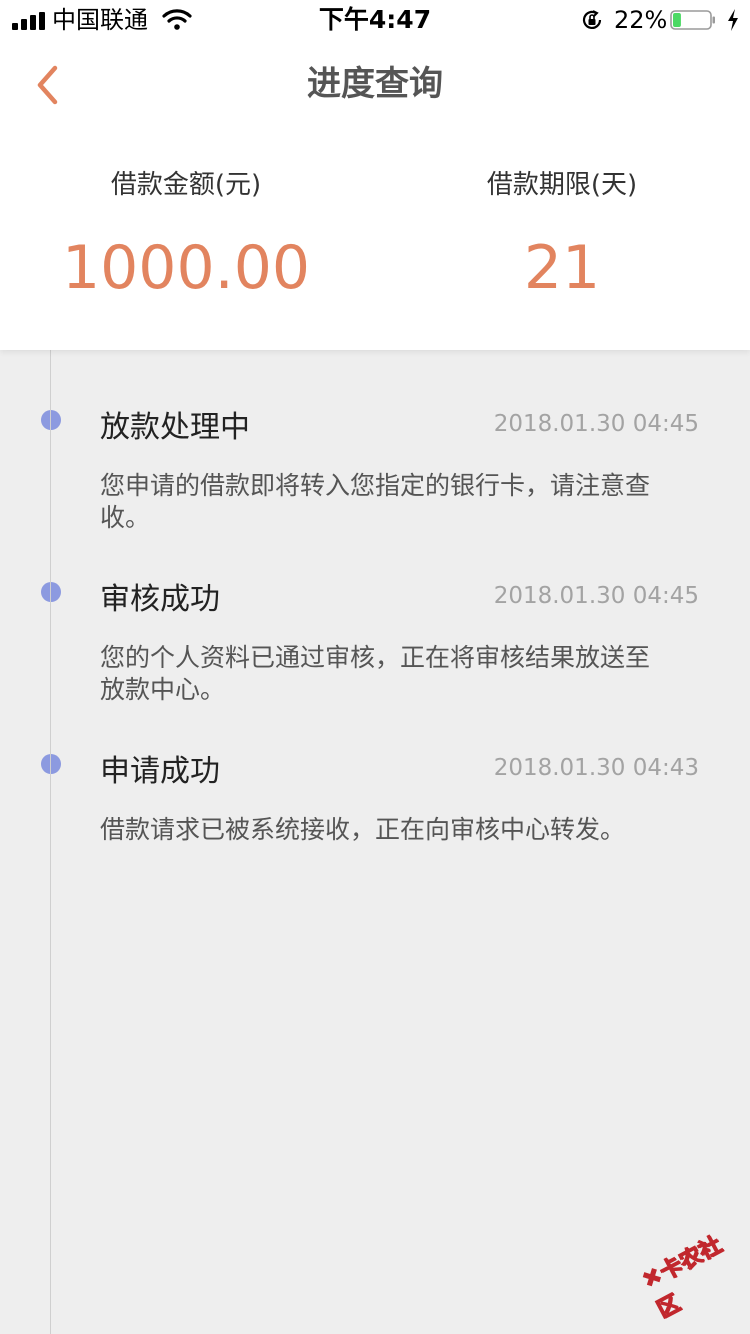 The width and height of the screenshot is (750, 1334). What do you see at coordinates (175, 427) in the screenshot?
I see `timeline-item-title: 放款处理中` at bounding box center [175, 427].